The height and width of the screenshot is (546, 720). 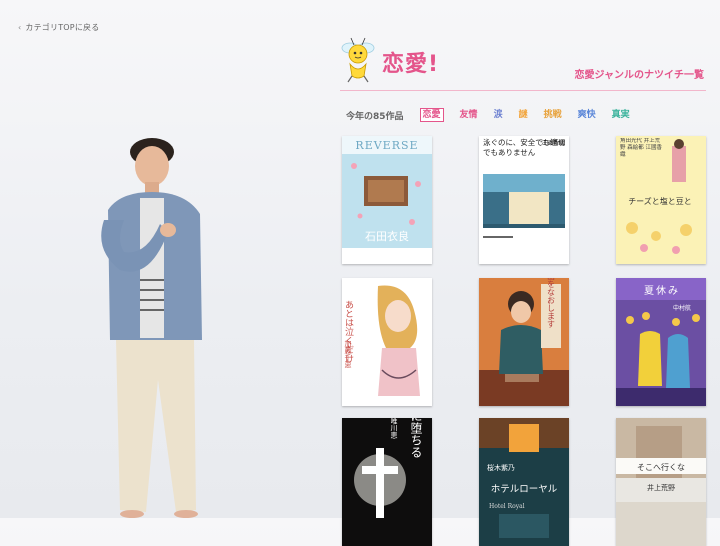 I want to click on svg-text: 江國香織, so click(x=553, y=143).